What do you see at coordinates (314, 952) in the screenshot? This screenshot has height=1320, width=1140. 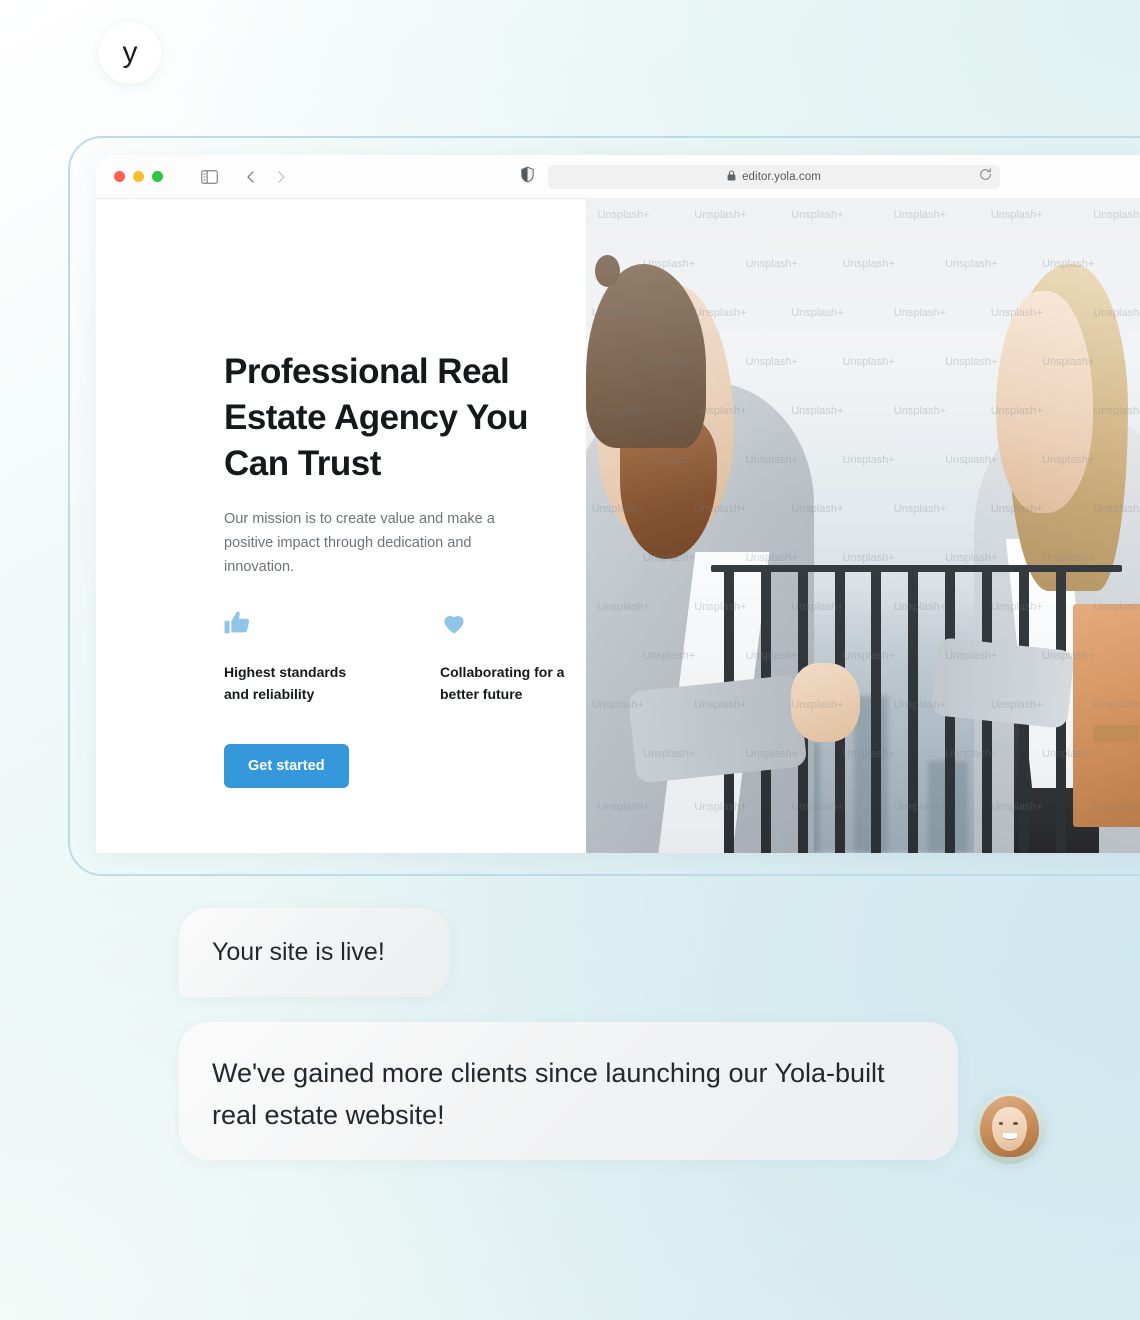 I see `chat-bubble-status: Your site is live!` at bounding box center [314, 952].